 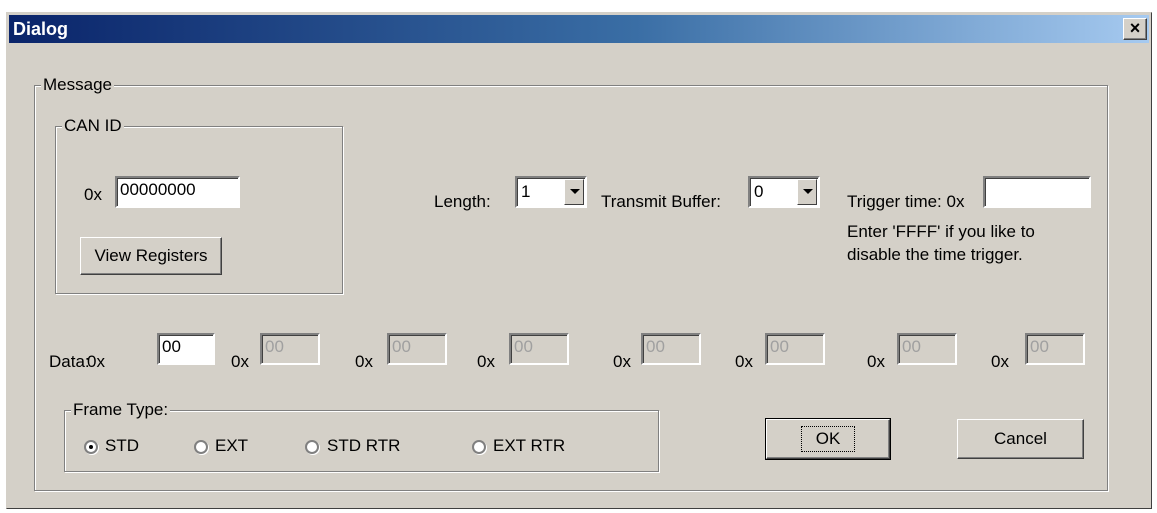 I want to click on transmit-buffer-dropdown-arrow-icon, so click(x=807, y=192).